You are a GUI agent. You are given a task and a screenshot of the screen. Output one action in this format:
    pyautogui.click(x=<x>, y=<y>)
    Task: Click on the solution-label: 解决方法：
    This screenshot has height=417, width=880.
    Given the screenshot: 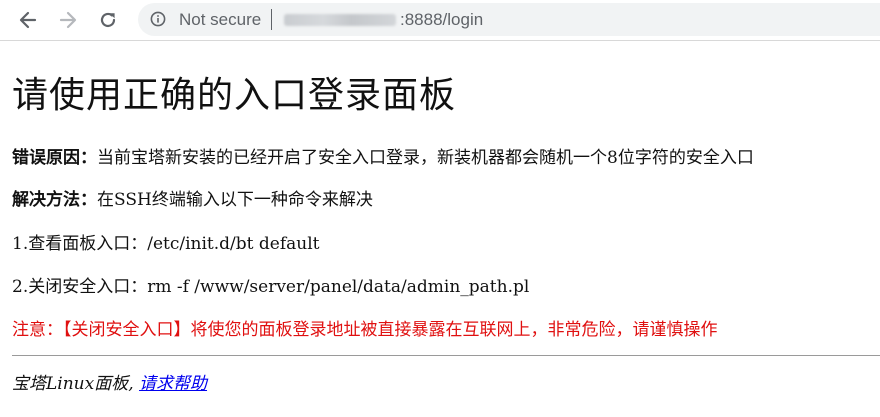 What is the action you would take?
    pyautogui.click(x=54, y=200)
    